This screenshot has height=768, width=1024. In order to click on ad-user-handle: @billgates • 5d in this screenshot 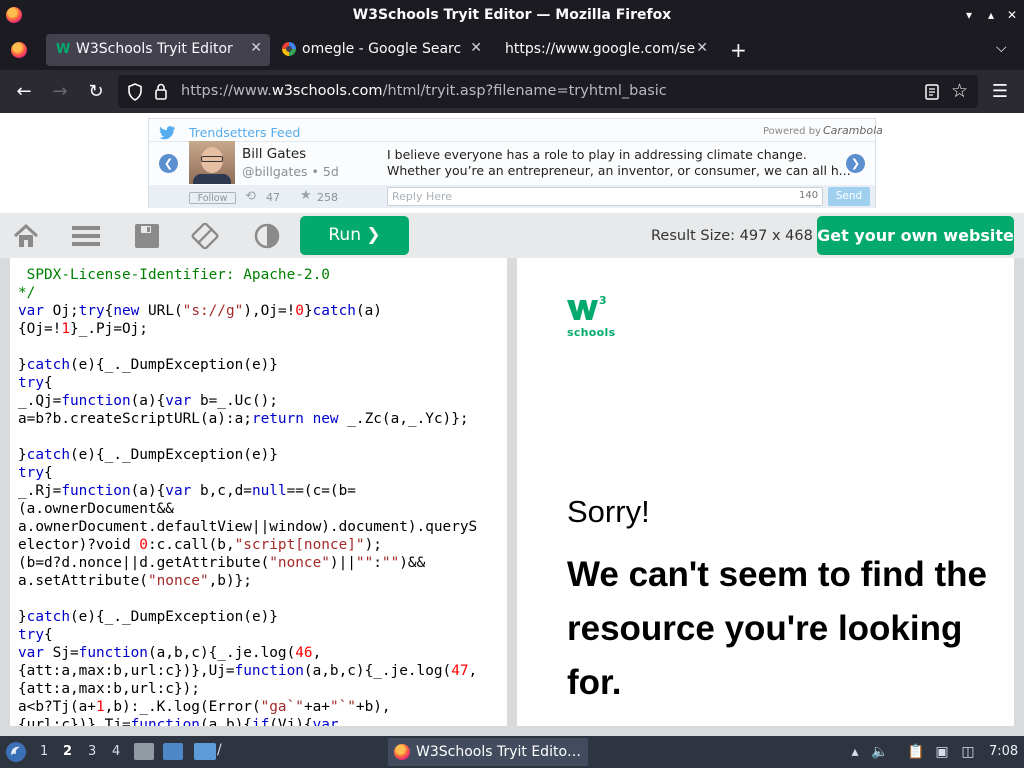, I will do `click(290, 171)`.